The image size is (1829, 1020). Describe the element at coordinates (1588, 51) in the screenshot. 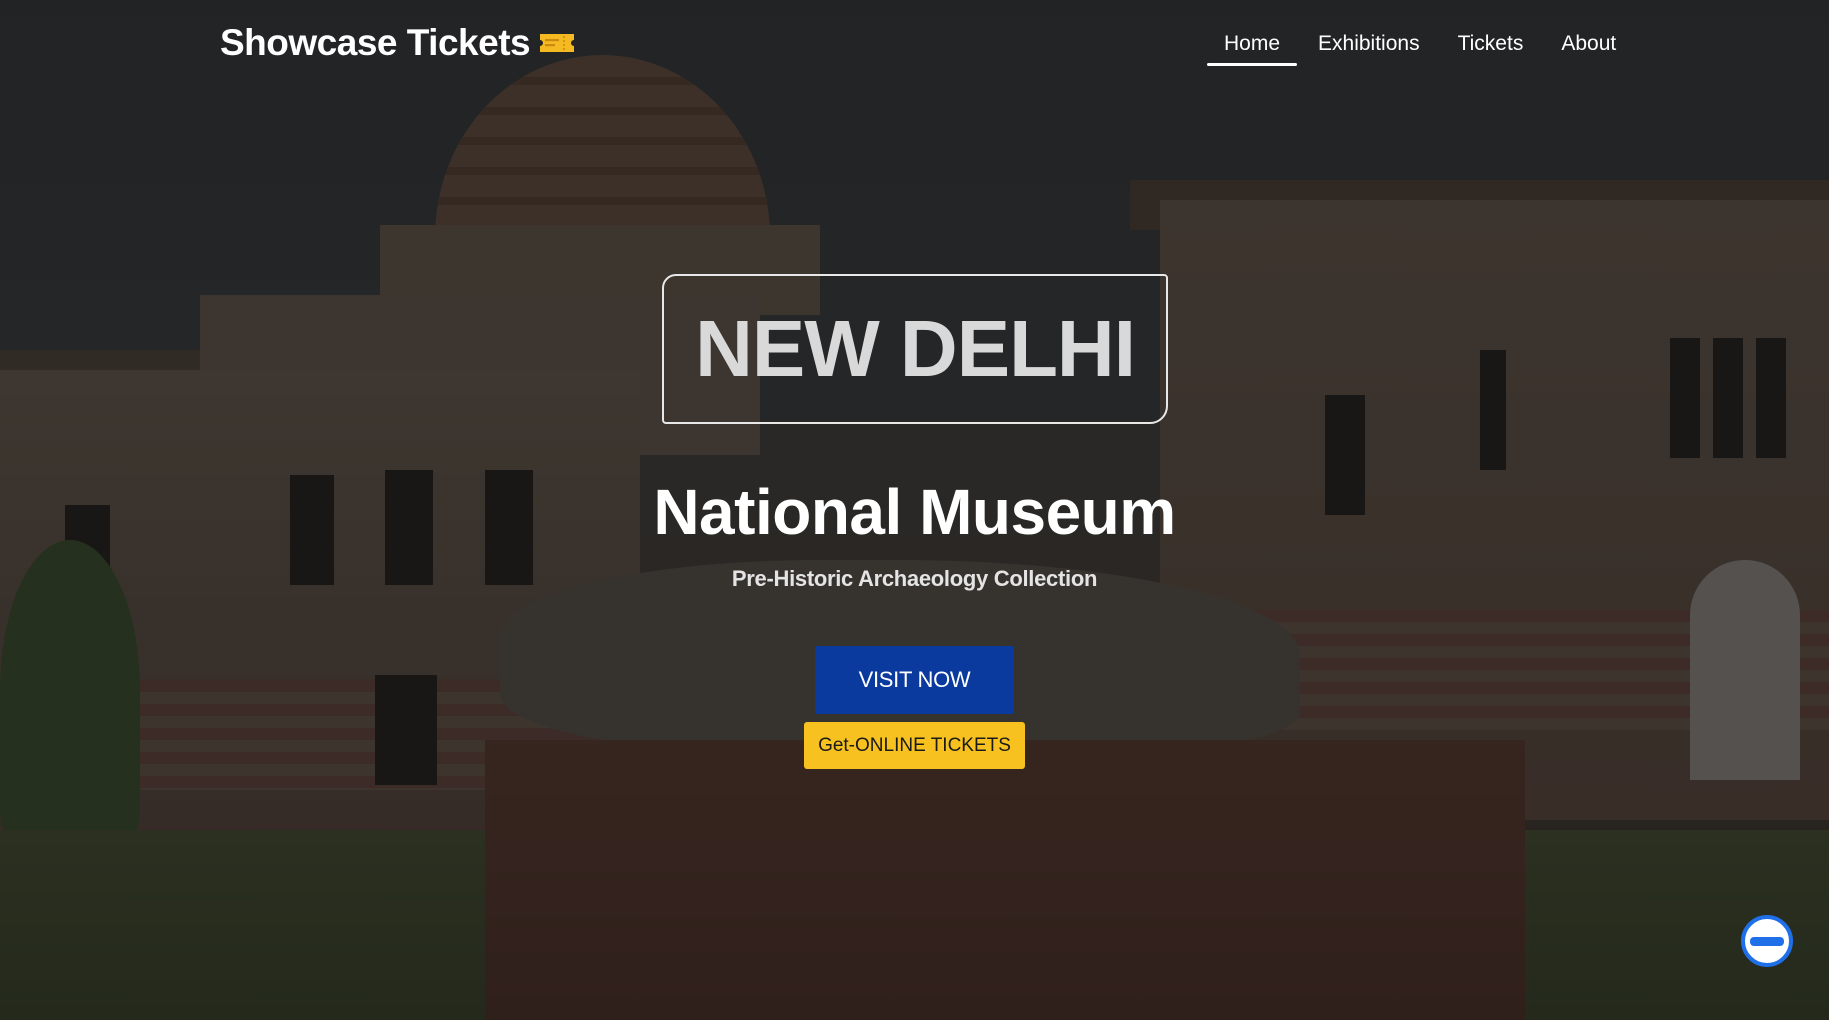

I see `nav-about: About` at that location.